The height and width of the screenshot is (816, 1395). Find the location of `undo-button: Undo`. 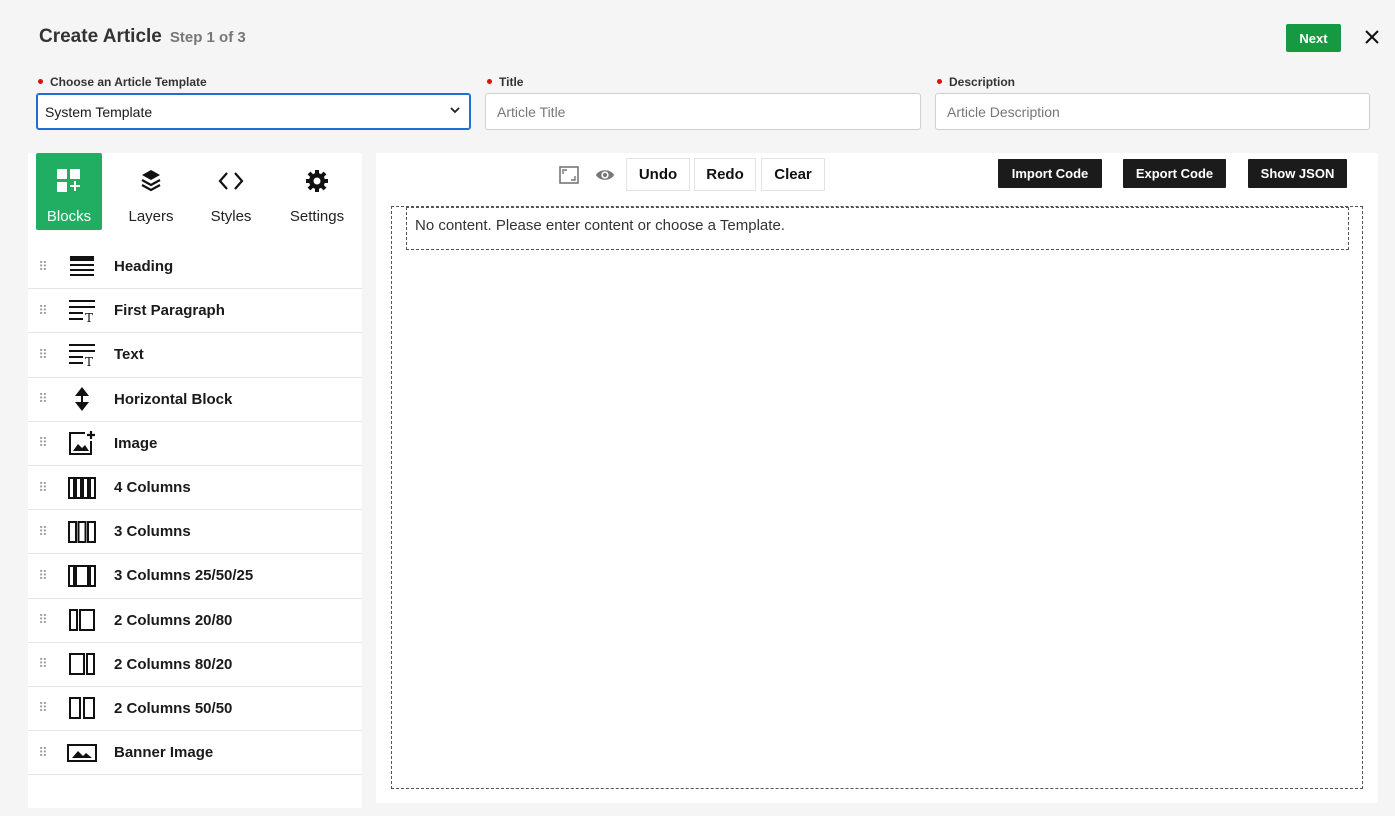

undo-button: Undo is located at coordinates (658, 174).